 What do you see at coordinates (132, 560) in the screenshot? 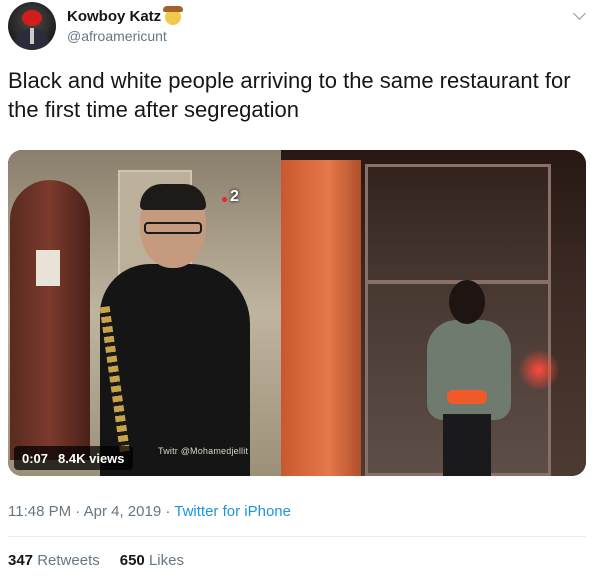
I see `likes-count: 650` at bounding box center [132, 560].